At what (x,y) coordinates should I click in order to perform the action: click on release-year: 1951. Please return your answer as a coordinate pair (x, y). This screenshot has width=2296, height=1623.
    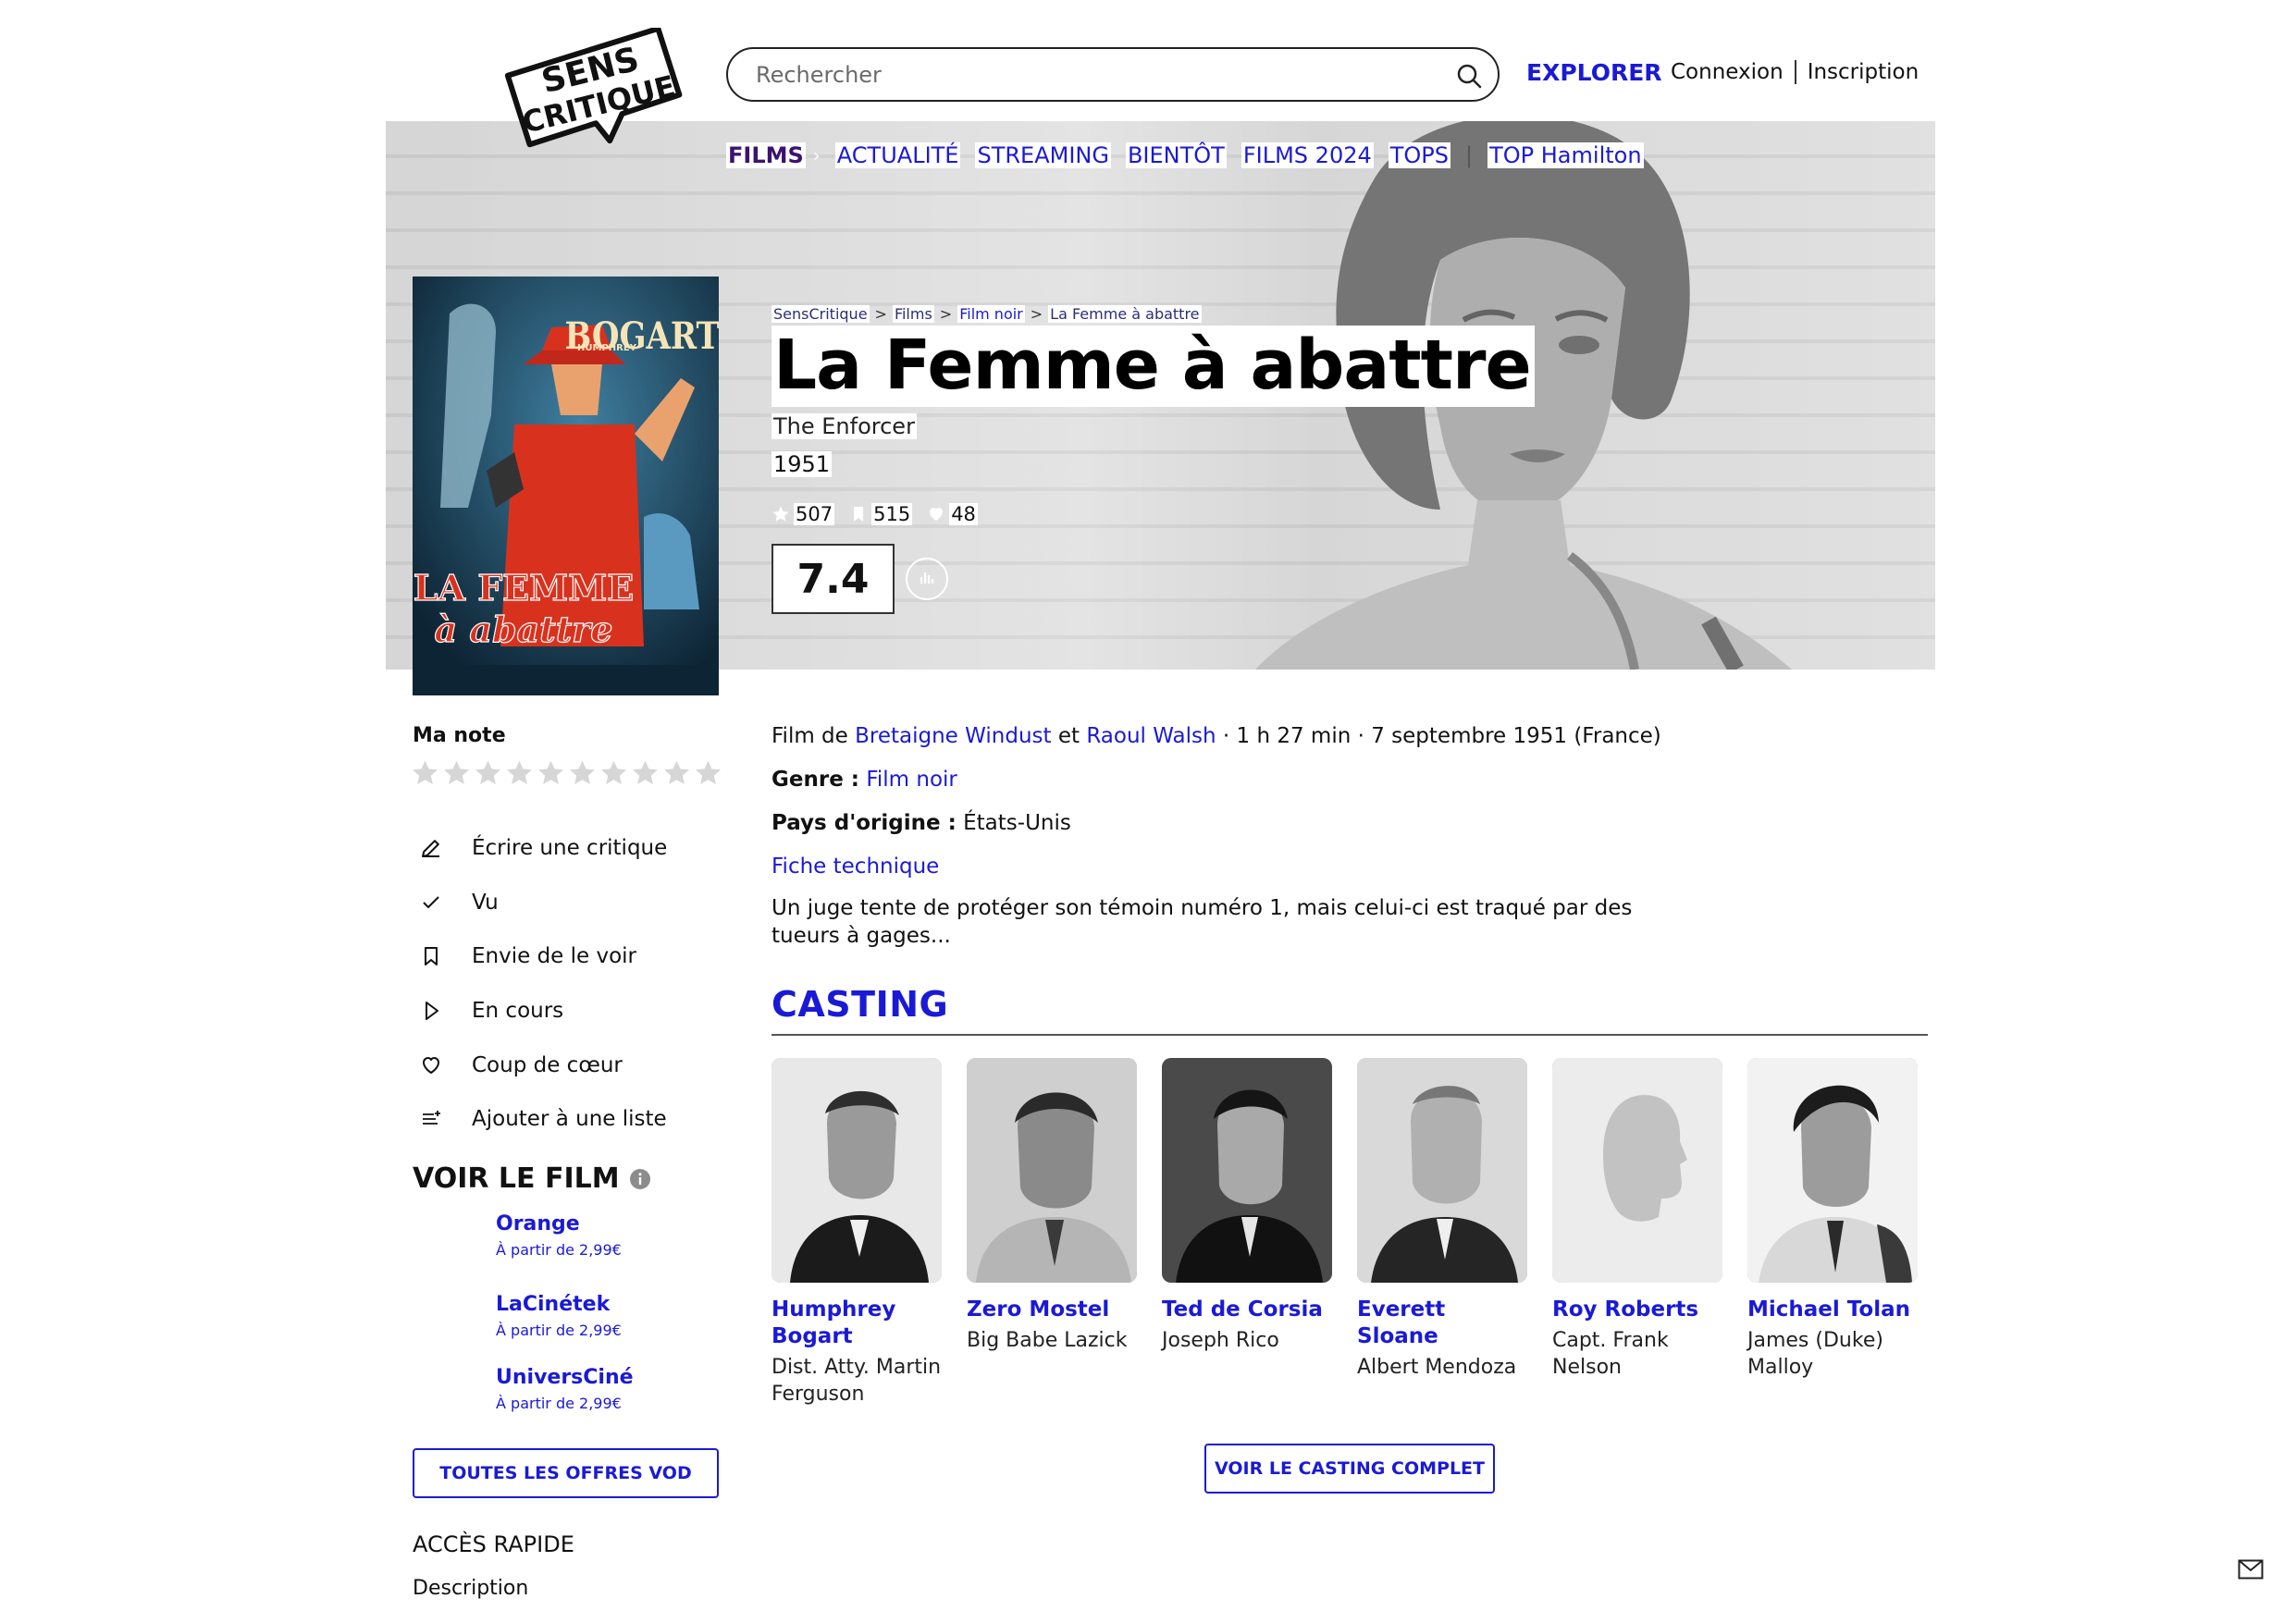
    Looking at the image, I should click on (802, 464).